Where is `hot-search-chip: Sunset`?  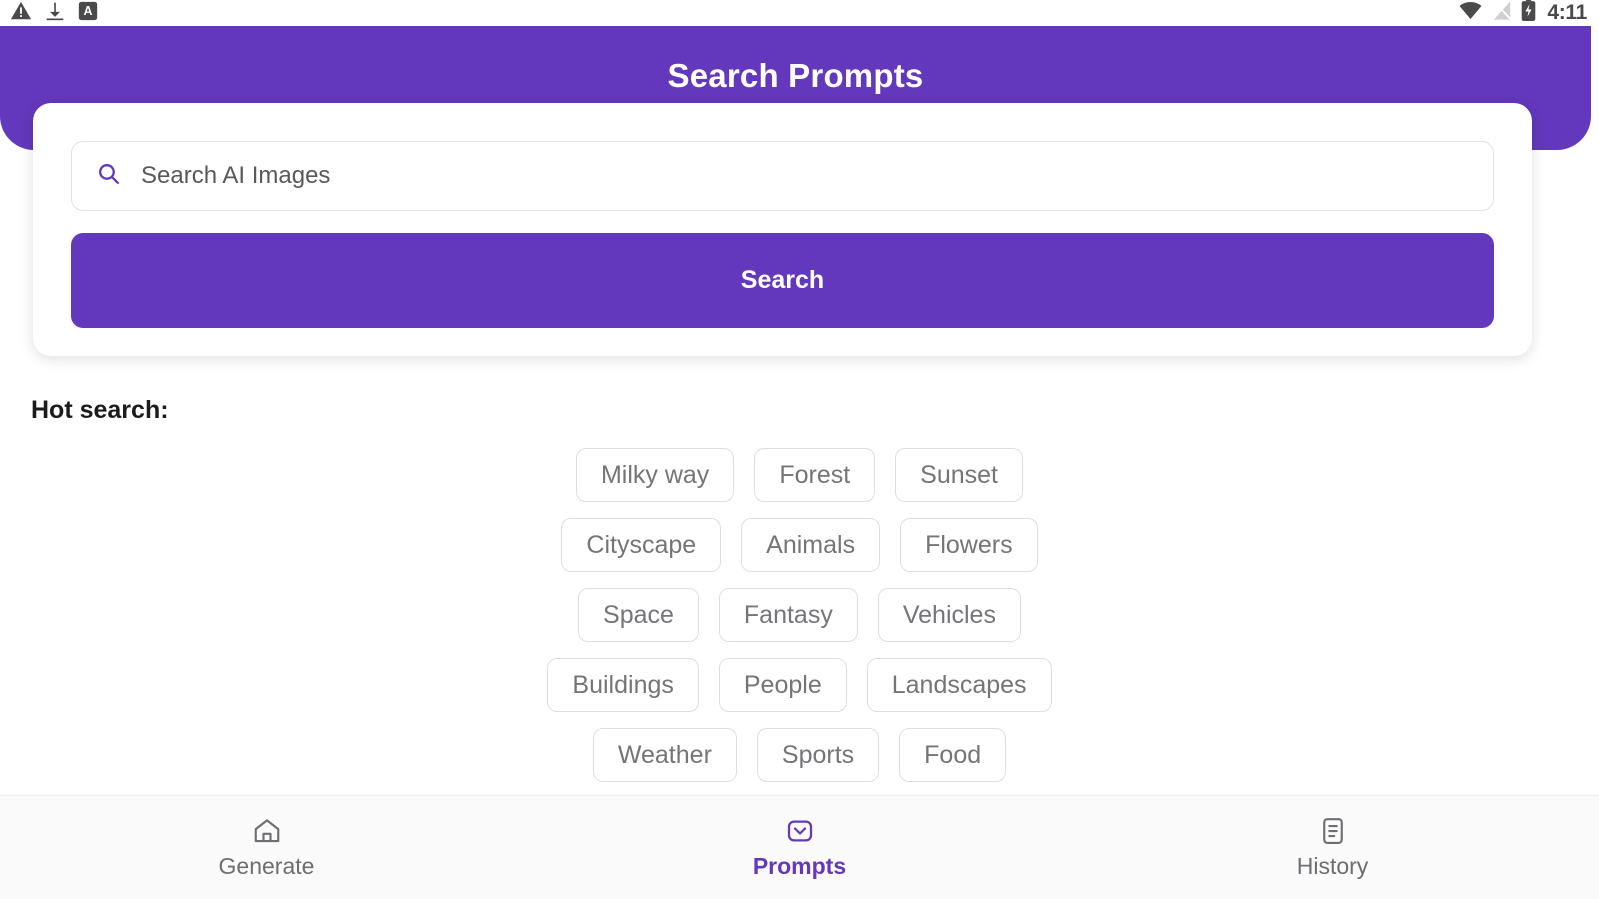
hot-search-chip: Sunset is located at coordinates (959, 475).